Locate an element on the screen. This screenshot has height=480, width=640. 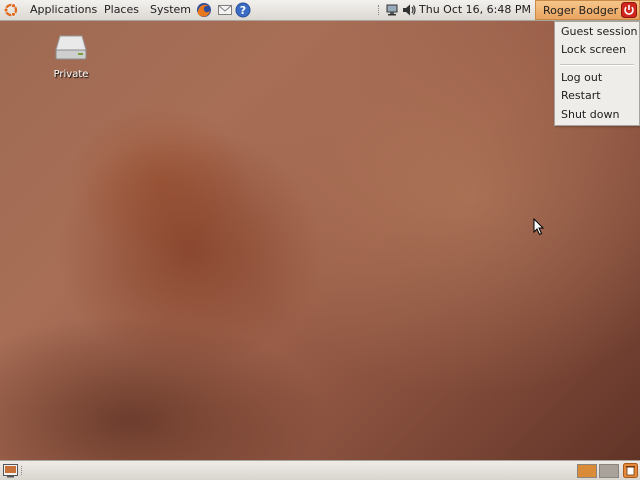
menu-item-guest-session: Guest session is located at coordinates (599, 31).